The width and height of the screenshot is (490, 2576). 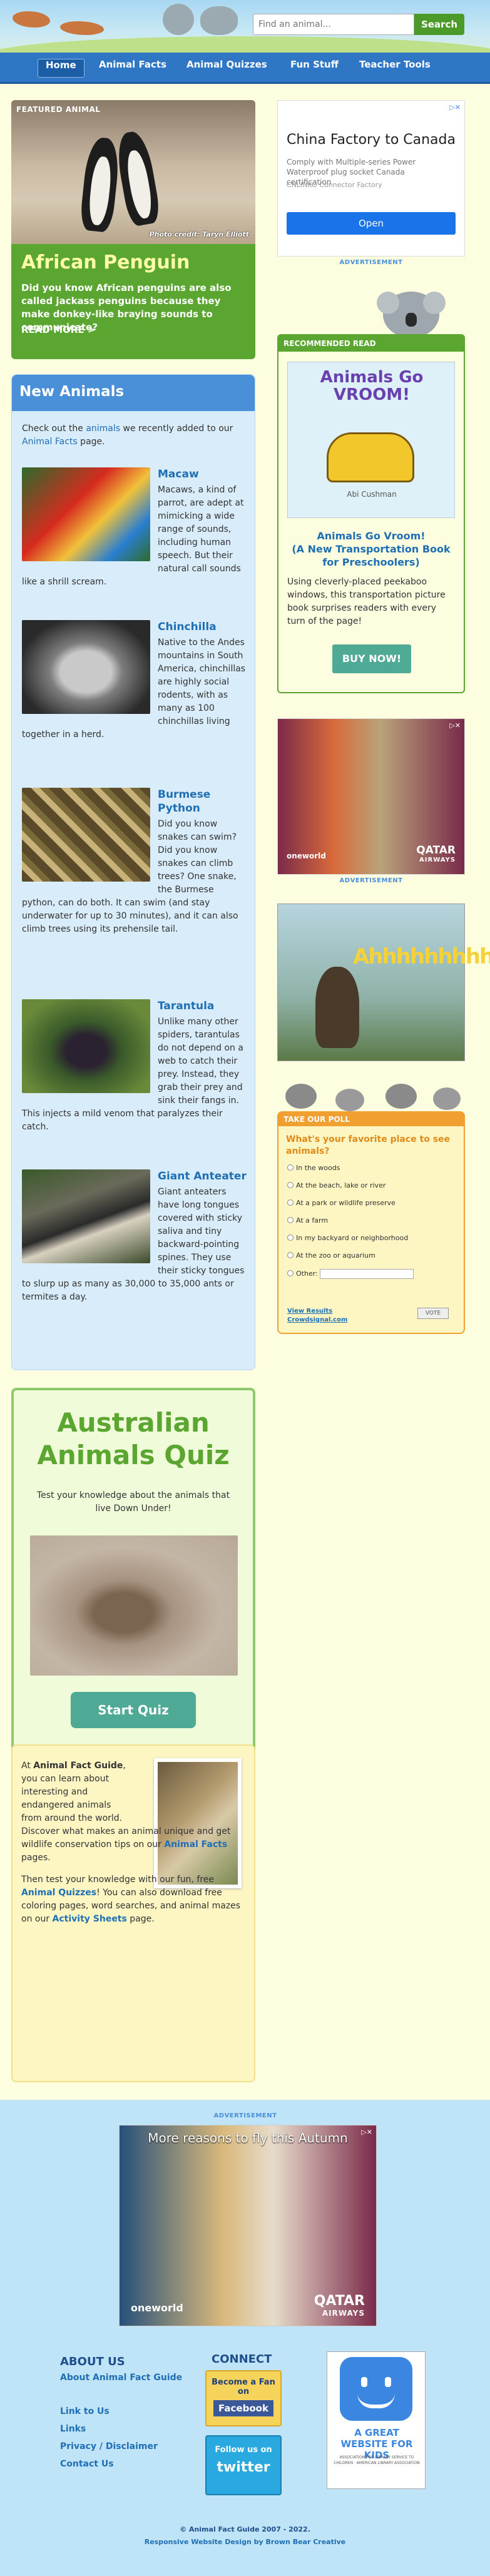 I want to click on vote-button: VOTE, so click(x=433, y=1313).